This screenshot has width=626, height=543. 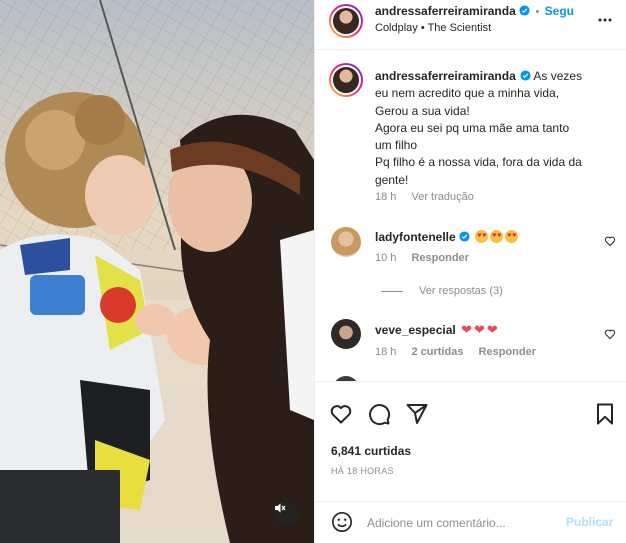 What do you see at coordinates (422, 110) in the screenshot?
I see `caption-line: Gerou a sua vida!` at bounding box center [422, 110].